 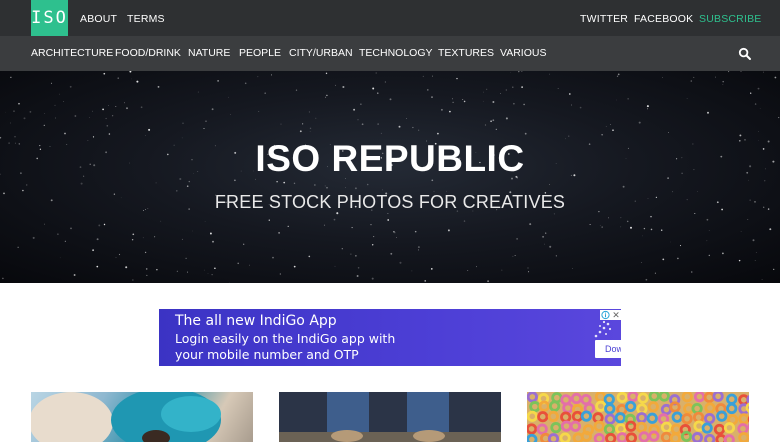 What do you see at coordinates (72, 53) in the screenshot?
I see `category-architecture: ARCHITECTURE` at bounding box center [72, 53].